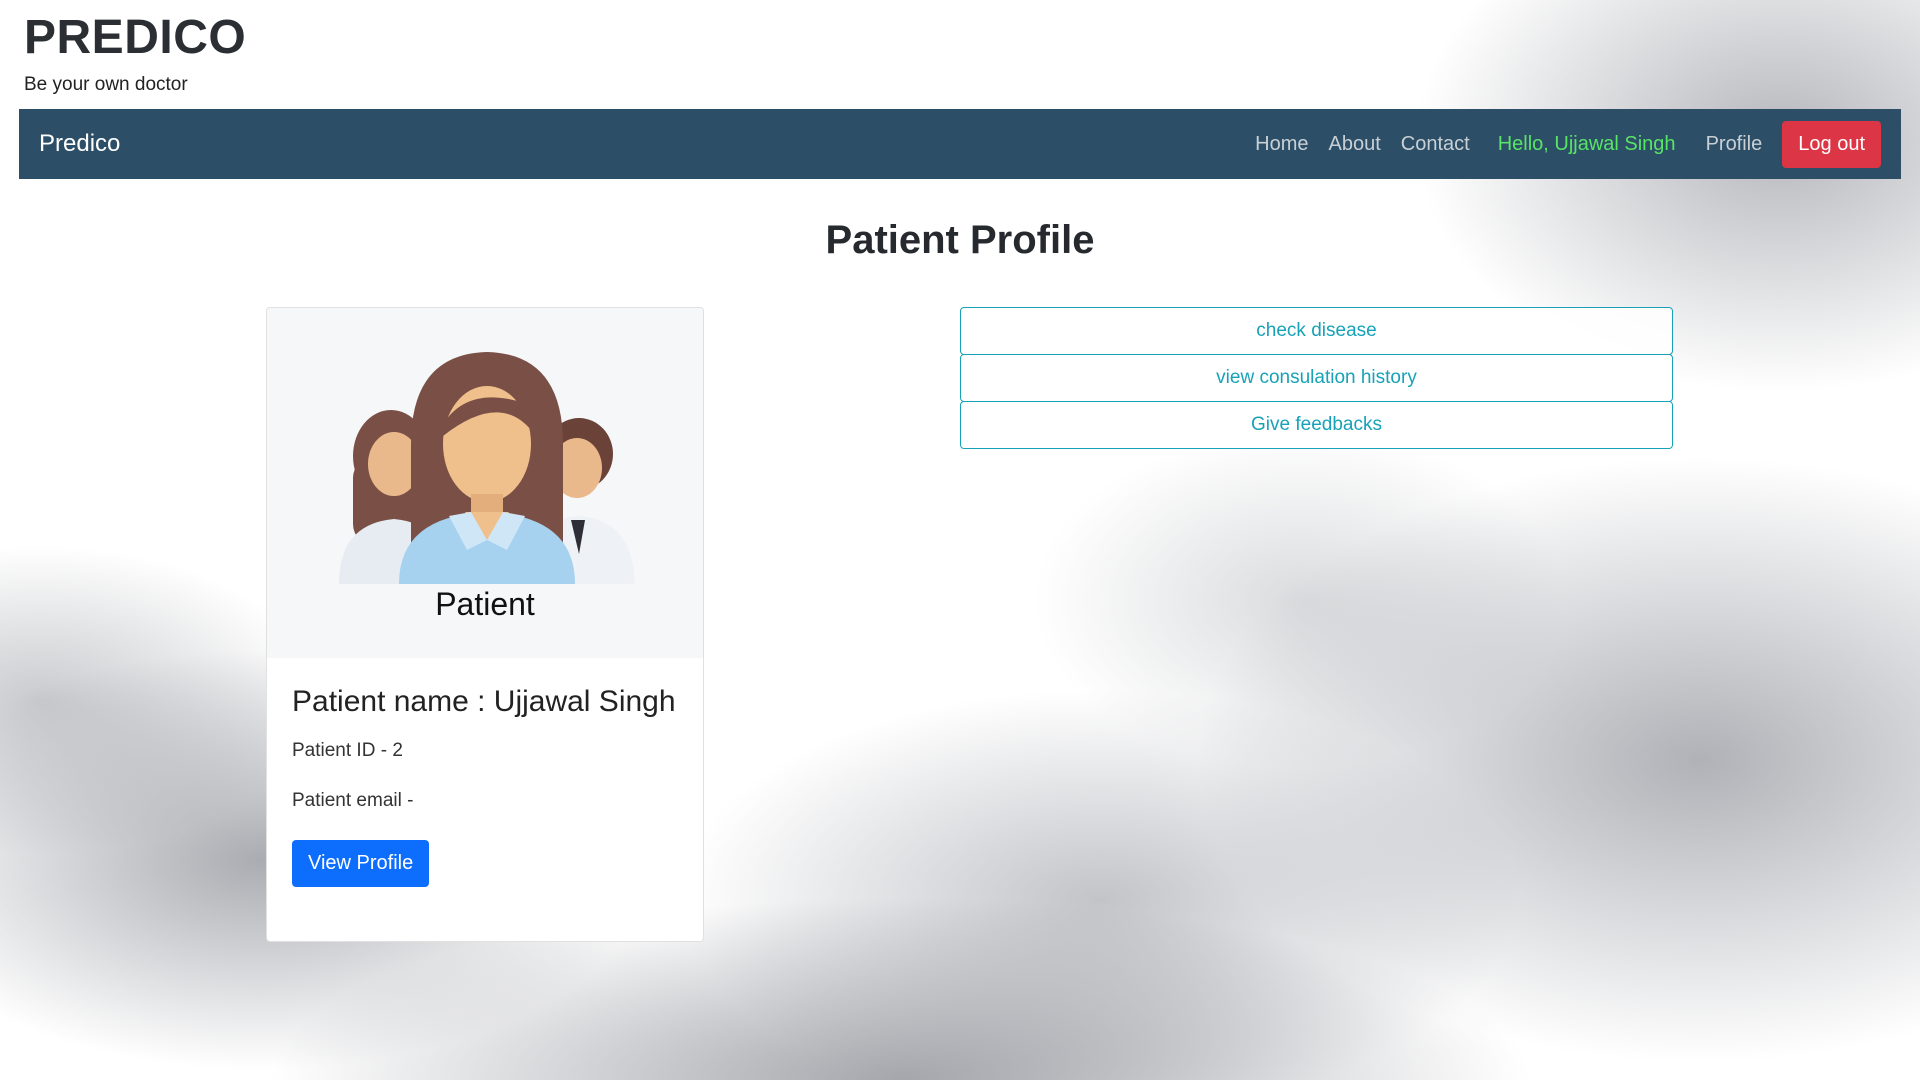 The height and width of the screenshot is (1080, 1920). Describe the element at coordinates (1586, 143) in the screenshot. I see `user-greeting: Hello, Ujjawal Singh` at that location.